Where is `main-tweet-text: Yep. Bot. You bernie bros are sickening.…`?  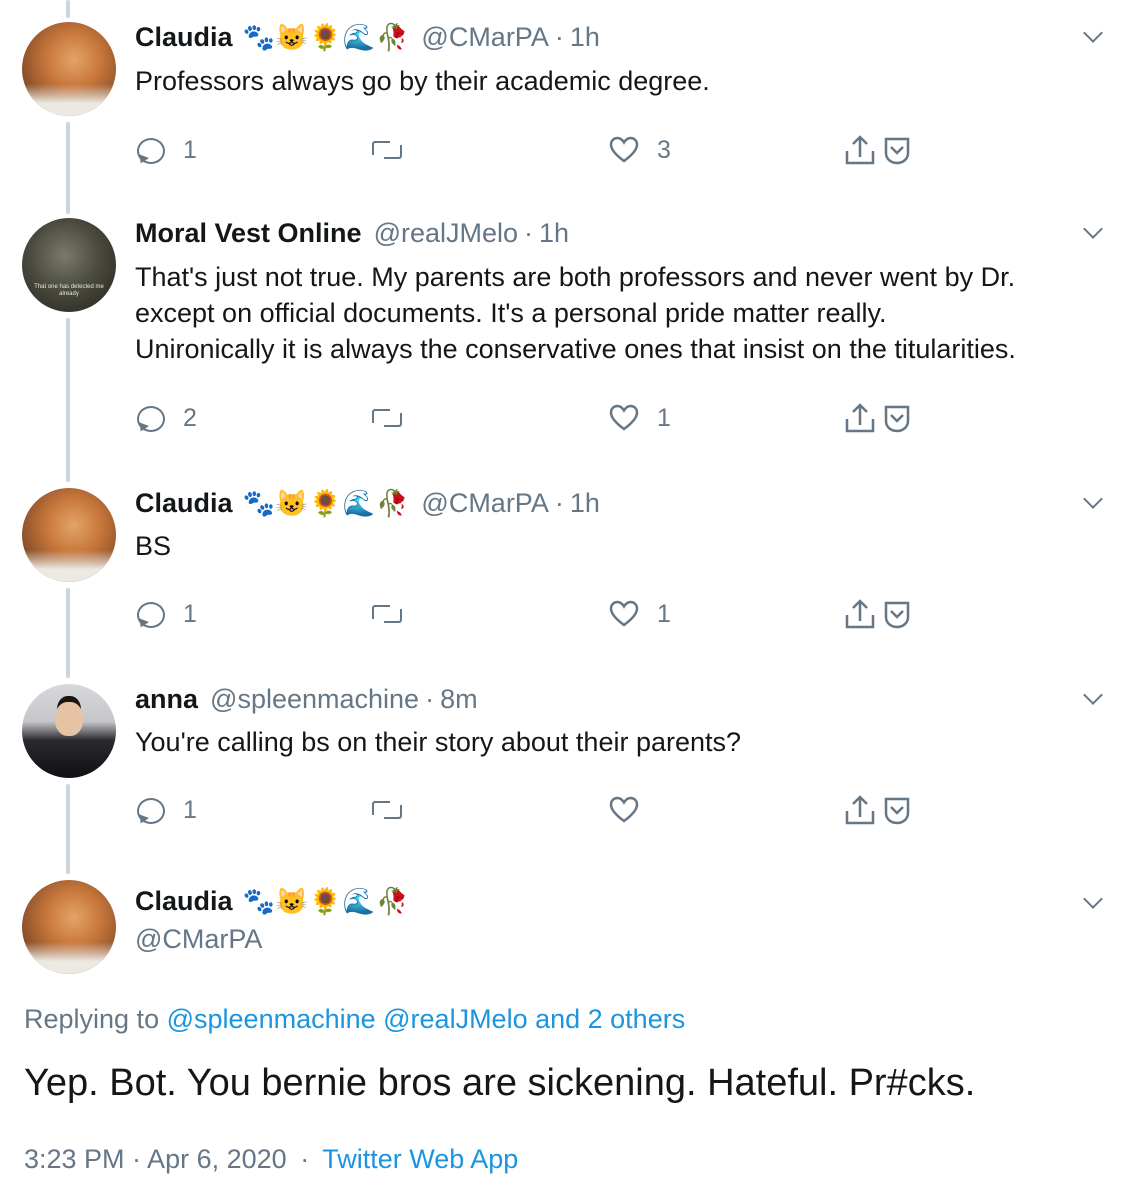
main-tweet-text: Yep. Bot. You bernie bros are sickening.… is located at coordinates (500, 1083).